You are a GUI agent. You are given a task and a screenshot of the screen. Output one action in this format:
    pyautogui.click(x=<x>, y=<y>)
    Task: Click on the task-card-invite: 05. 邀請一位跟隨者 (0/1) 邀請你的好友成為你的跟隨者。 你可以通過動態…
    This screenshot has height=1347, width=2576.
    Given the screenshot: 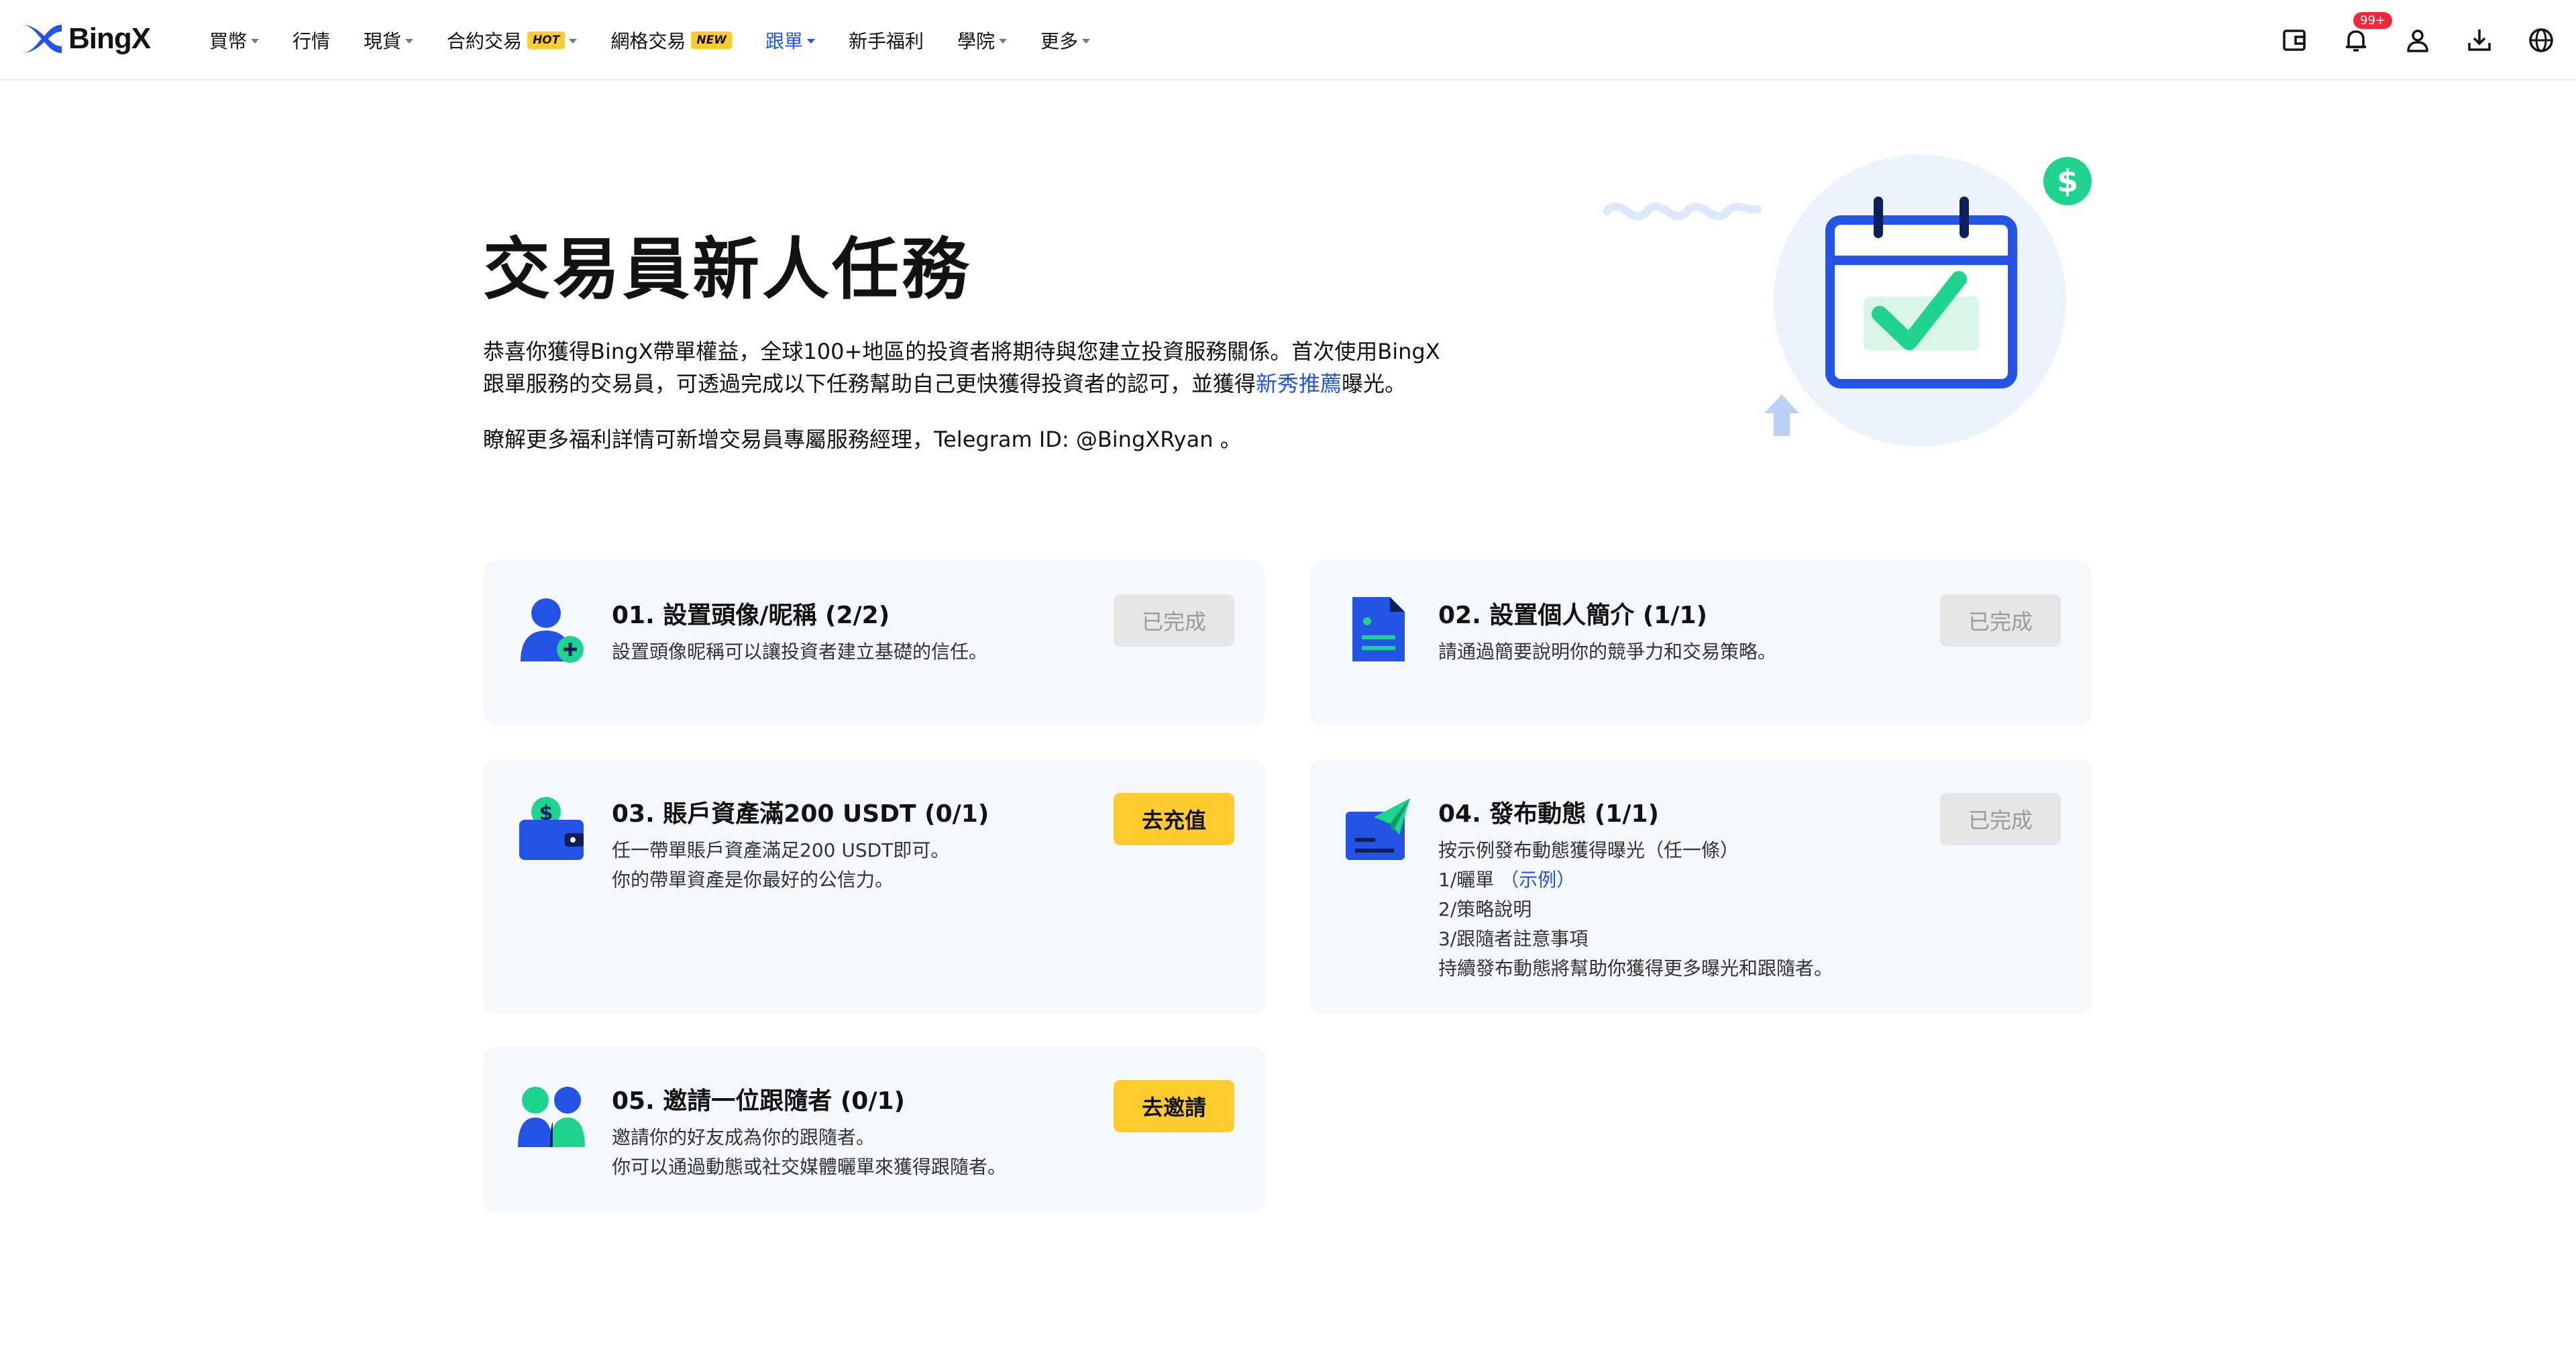 What is the action you would take?
    pyautogui.click(x=874, y=1128)
    